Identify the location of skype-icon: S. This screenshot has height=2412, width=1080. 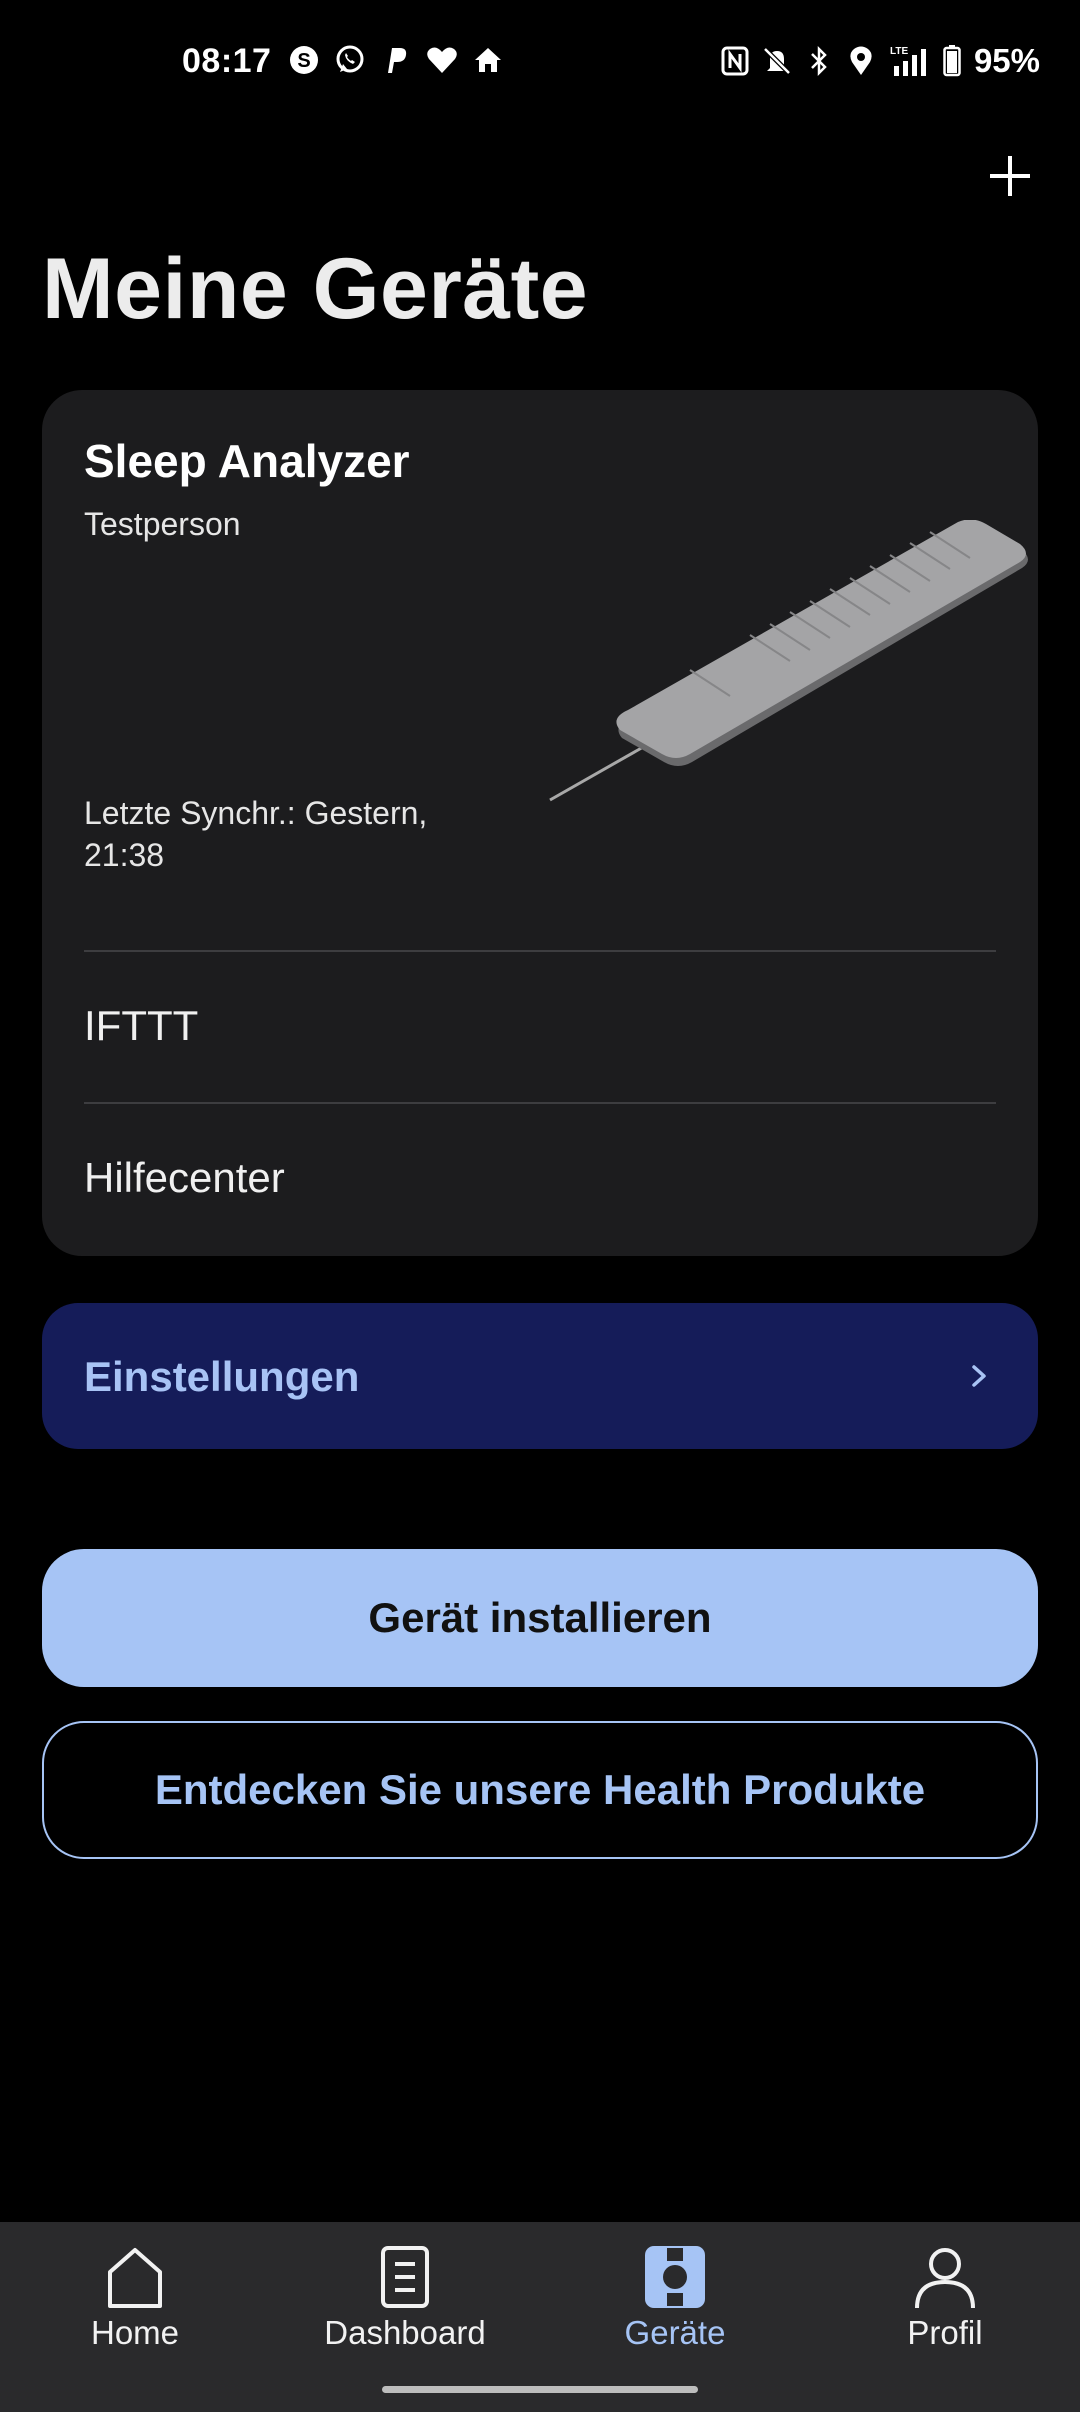
(304, 60).